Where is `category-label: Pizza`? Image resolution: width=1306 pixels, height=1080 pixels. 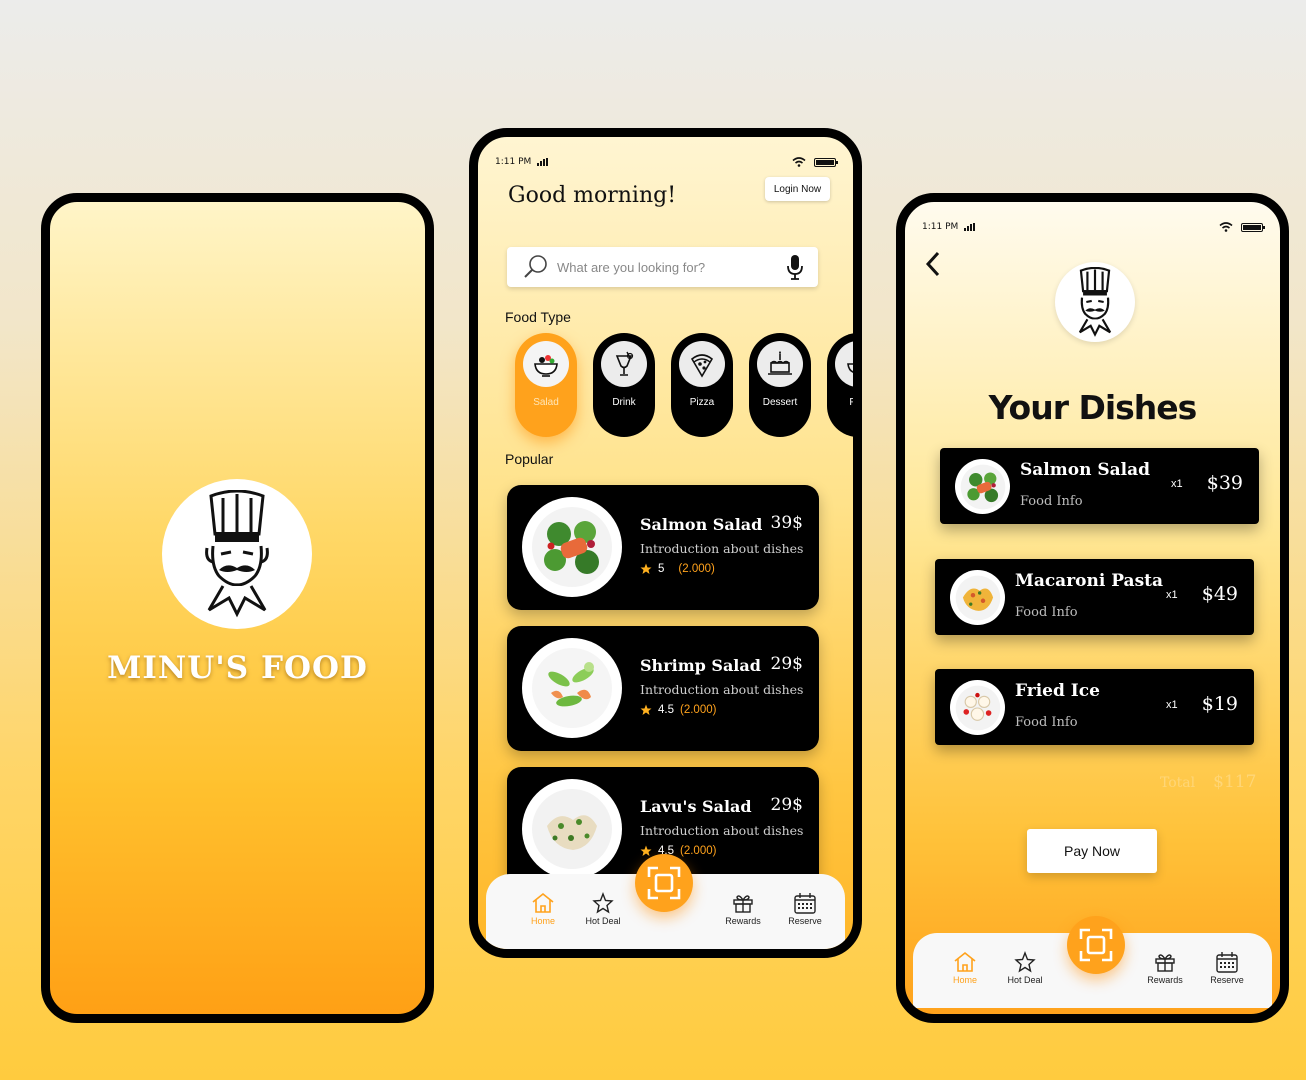 category-label: Pizza is located at coordinates (702, 402).